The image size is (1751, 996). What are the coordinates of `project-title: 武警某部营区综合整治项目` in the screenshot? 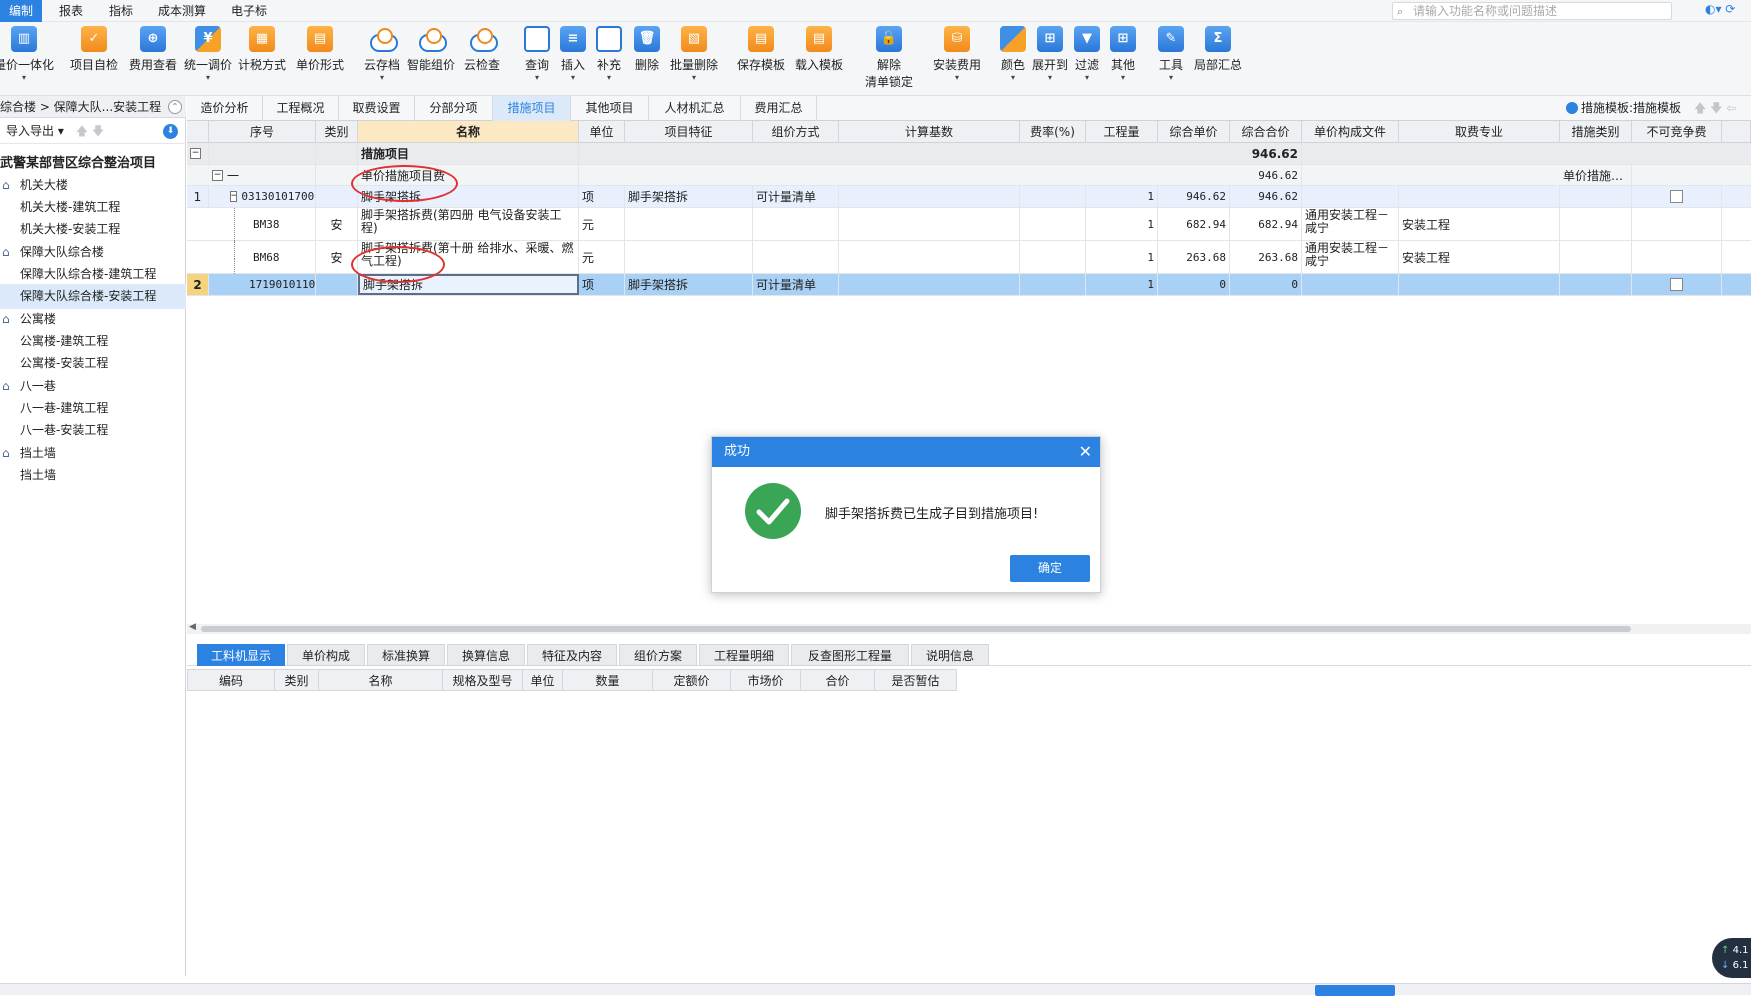 It's located at (78, 161).